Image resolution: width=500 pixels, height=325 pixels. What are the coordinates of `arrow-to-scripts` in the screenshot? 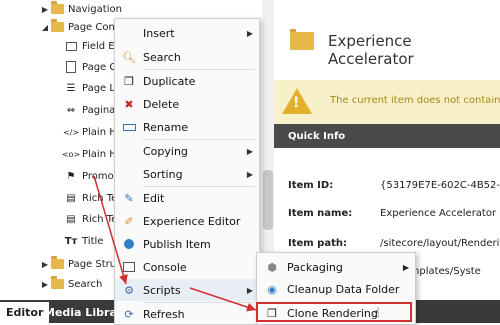 It's located at (110, 230).